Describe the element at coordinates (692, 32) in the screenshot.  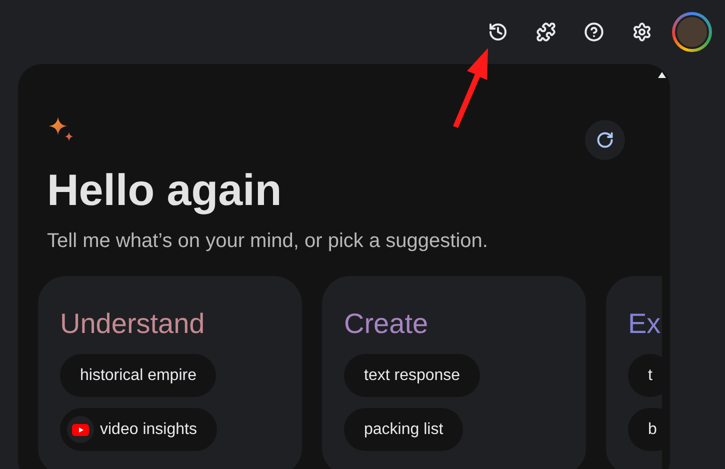
I see `avatar` at that location.